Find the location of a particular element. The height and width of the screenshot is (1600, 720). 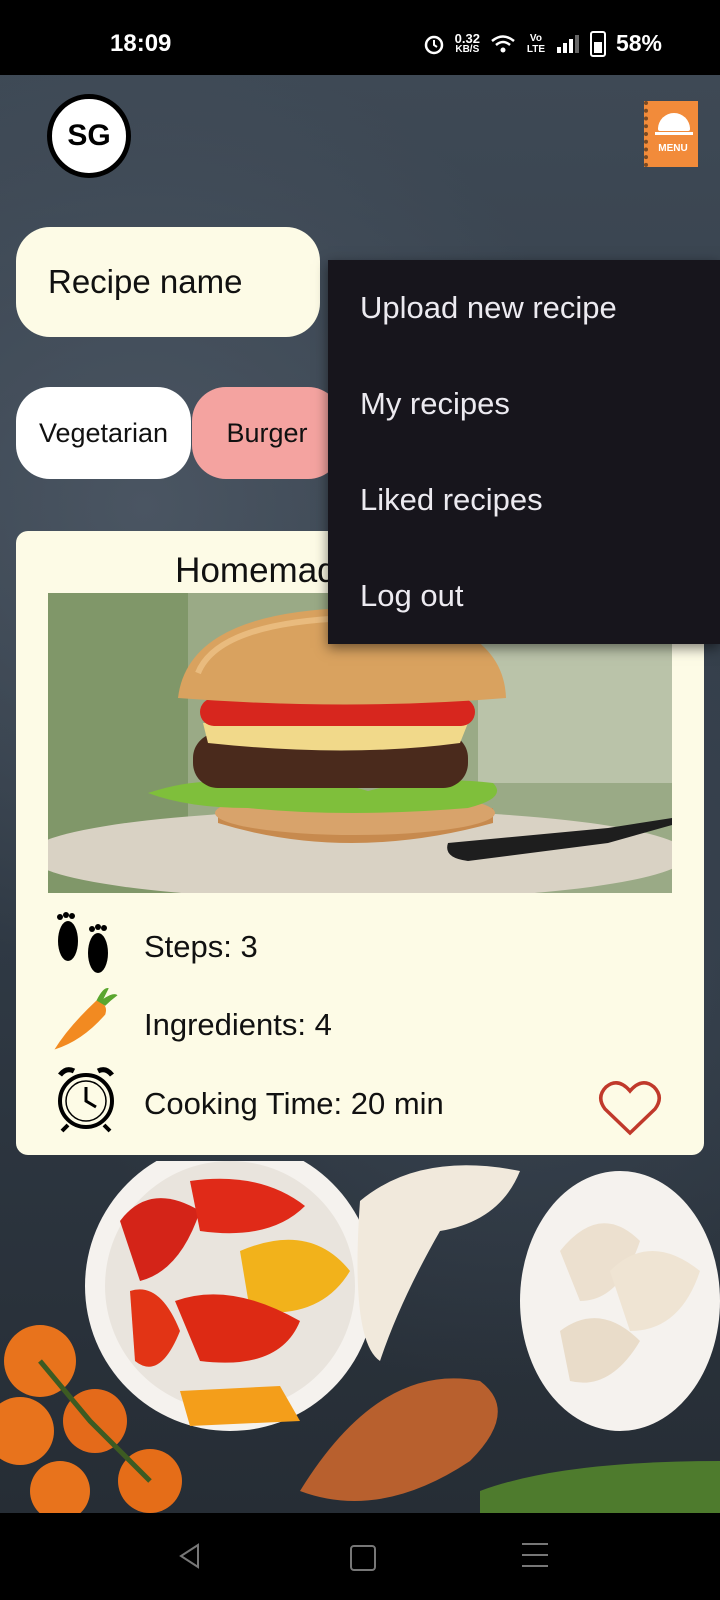

status-time: 18:09 is located at coordinates (141, 43).